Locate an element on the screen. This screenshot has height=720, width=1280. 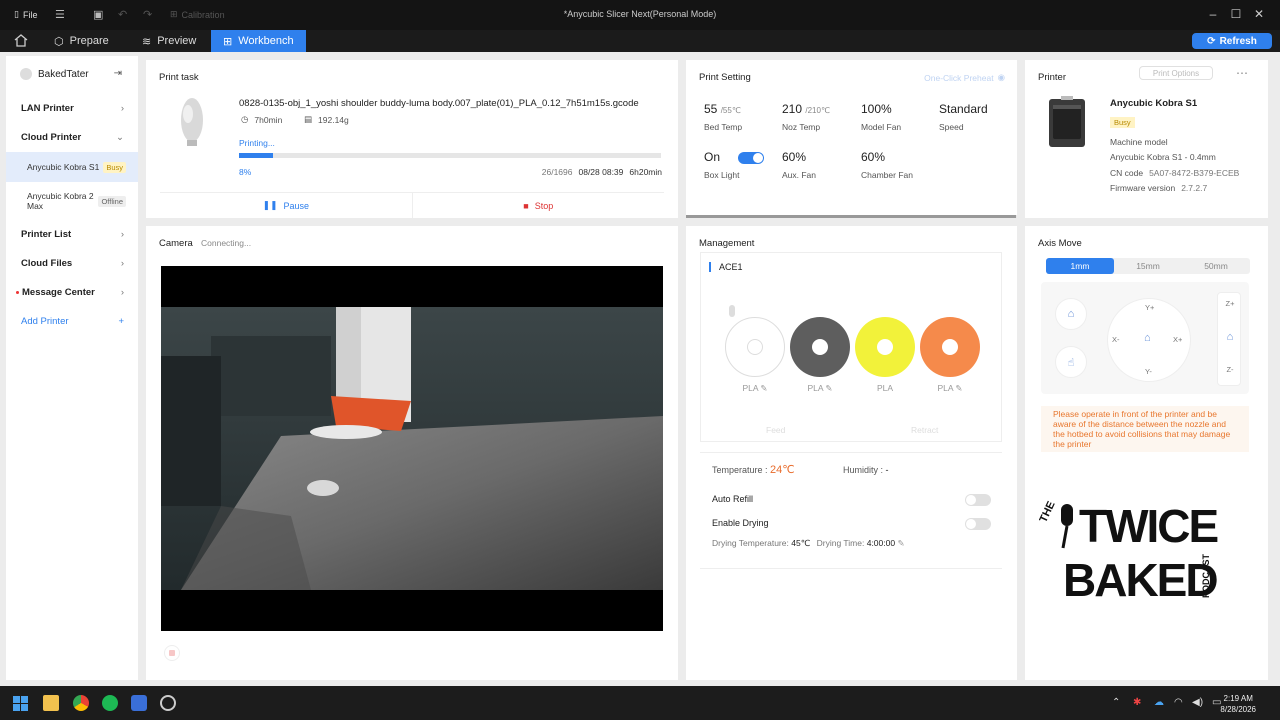
sidebar-item-lan-printer: LAN Printer › is located at coordinates (72, 108).